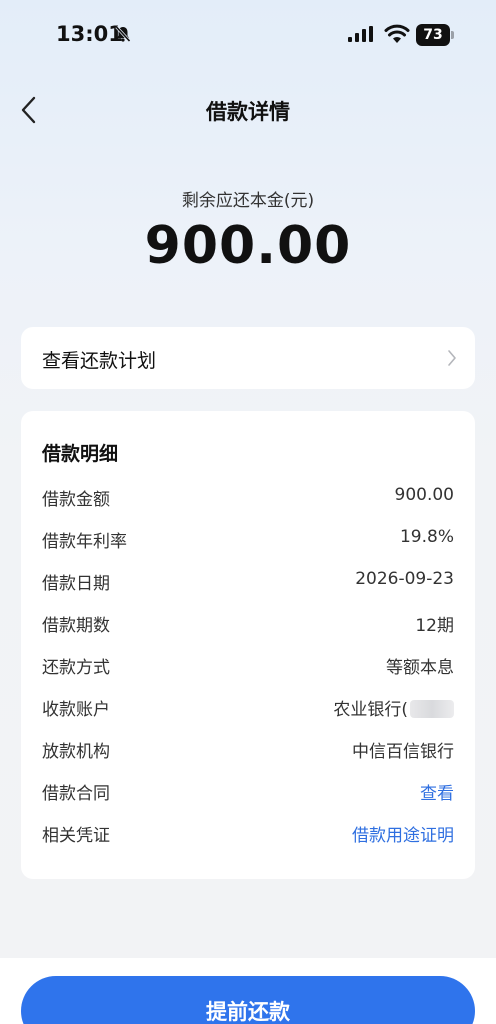 The width and height of the screenshot is (496, 1024). Describe the element at coordinates (397, 33) in the screenshot. I see `wifi-icon` at that location.